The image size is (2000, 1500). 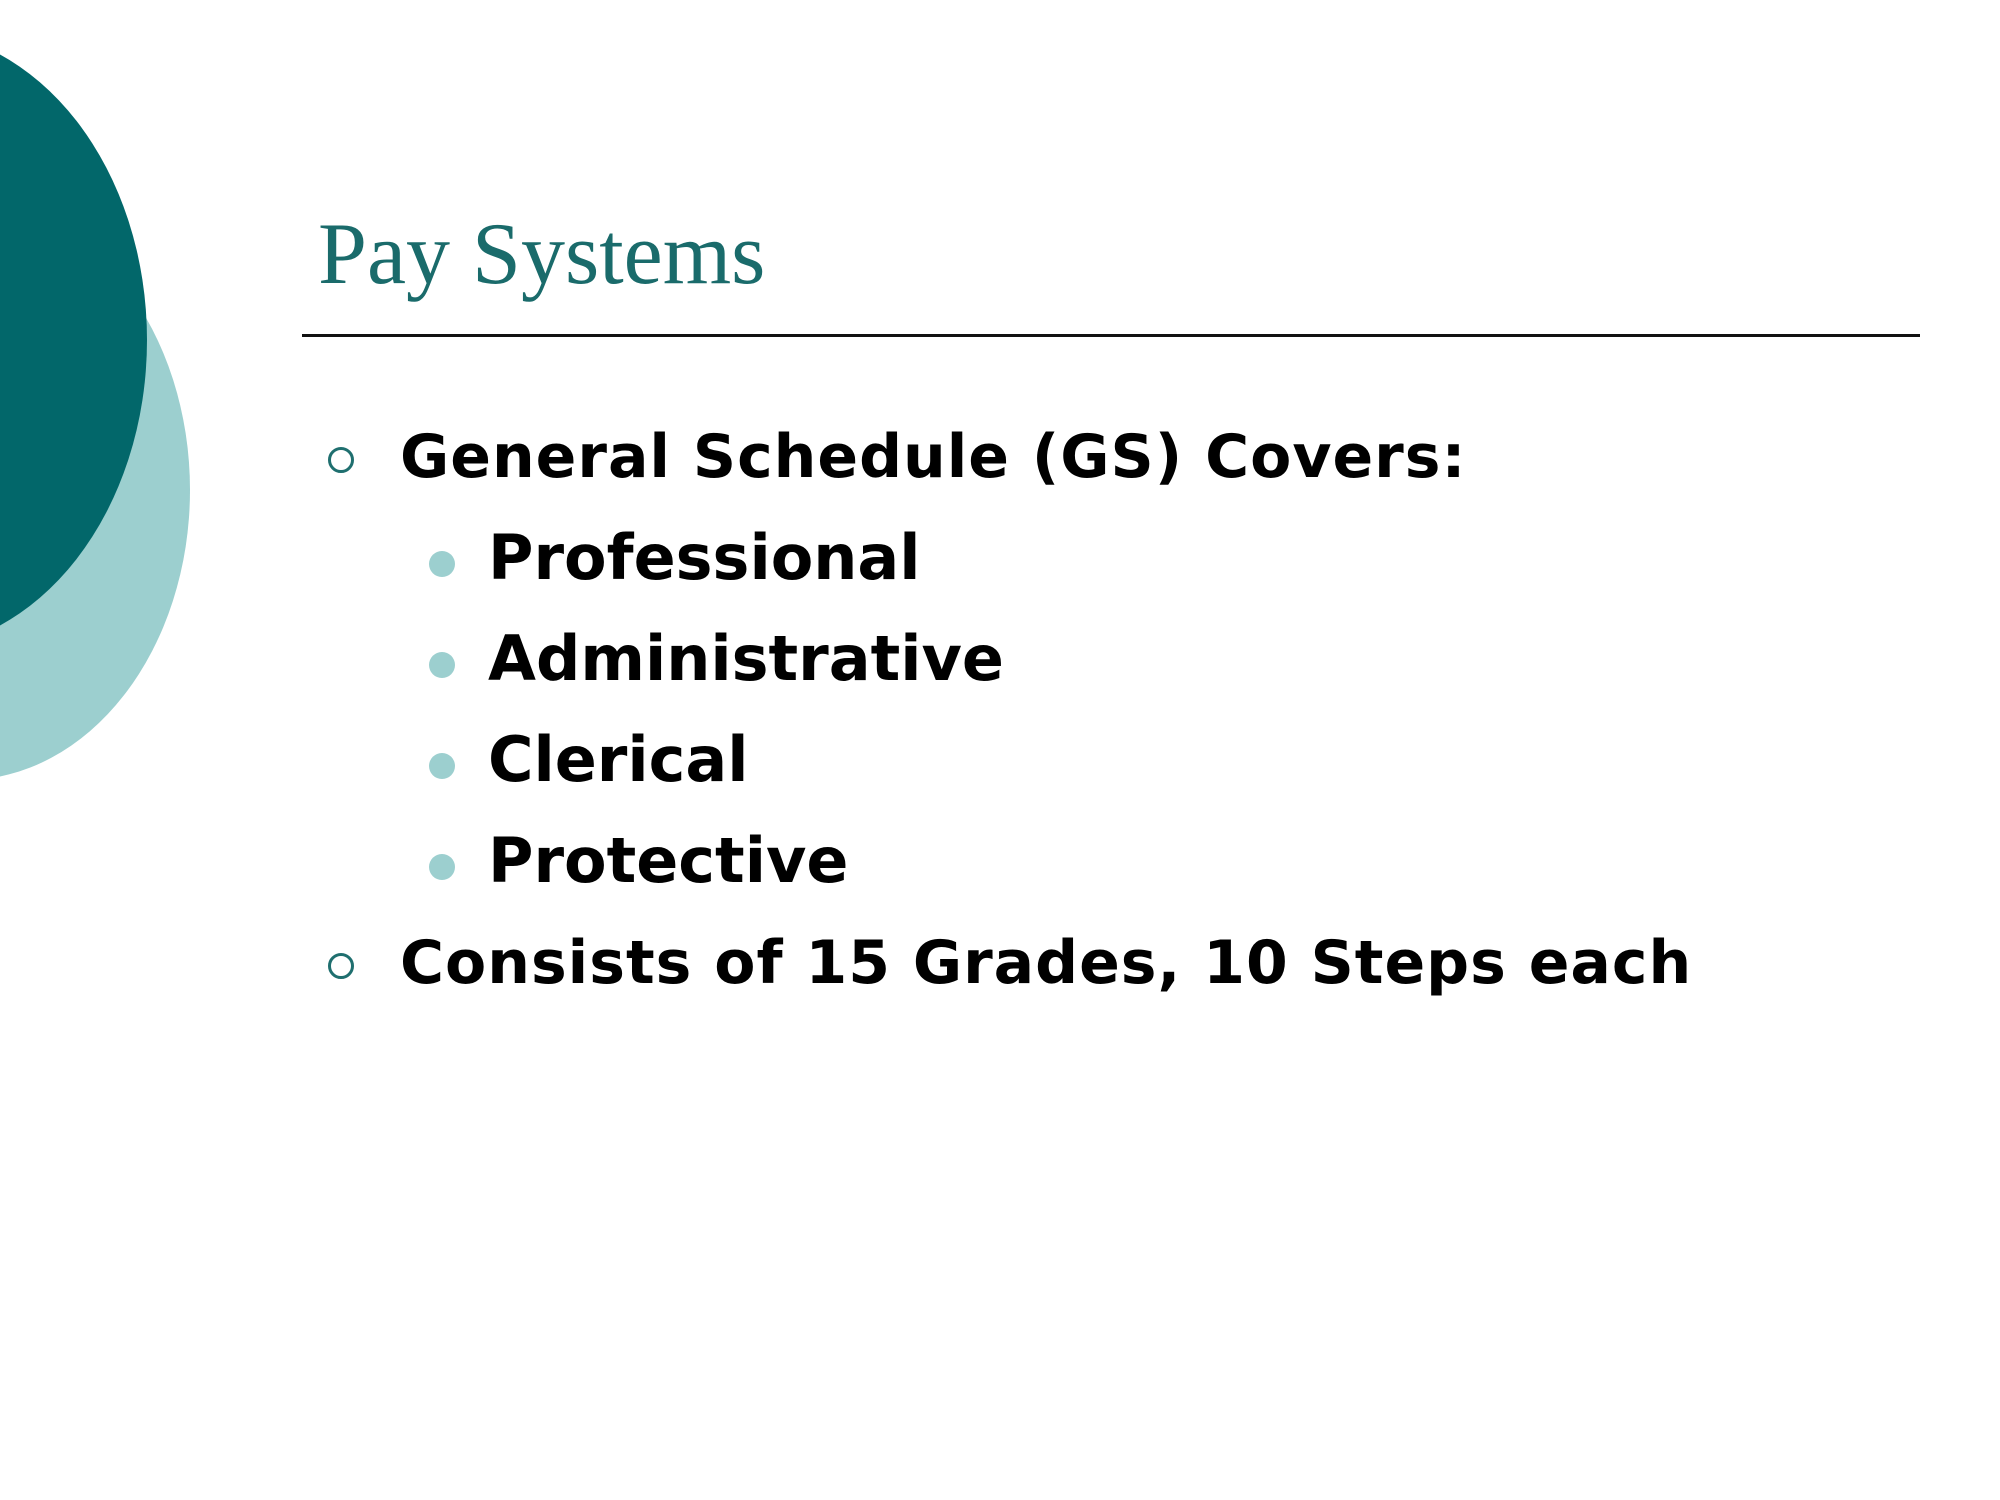 What do you see at coordinates (1046, 963) in the screenshot?
I see `bullet-item-grades-steps: Consists of 15 Grades, 10 Steps each` at bounding box center [1046, 963].